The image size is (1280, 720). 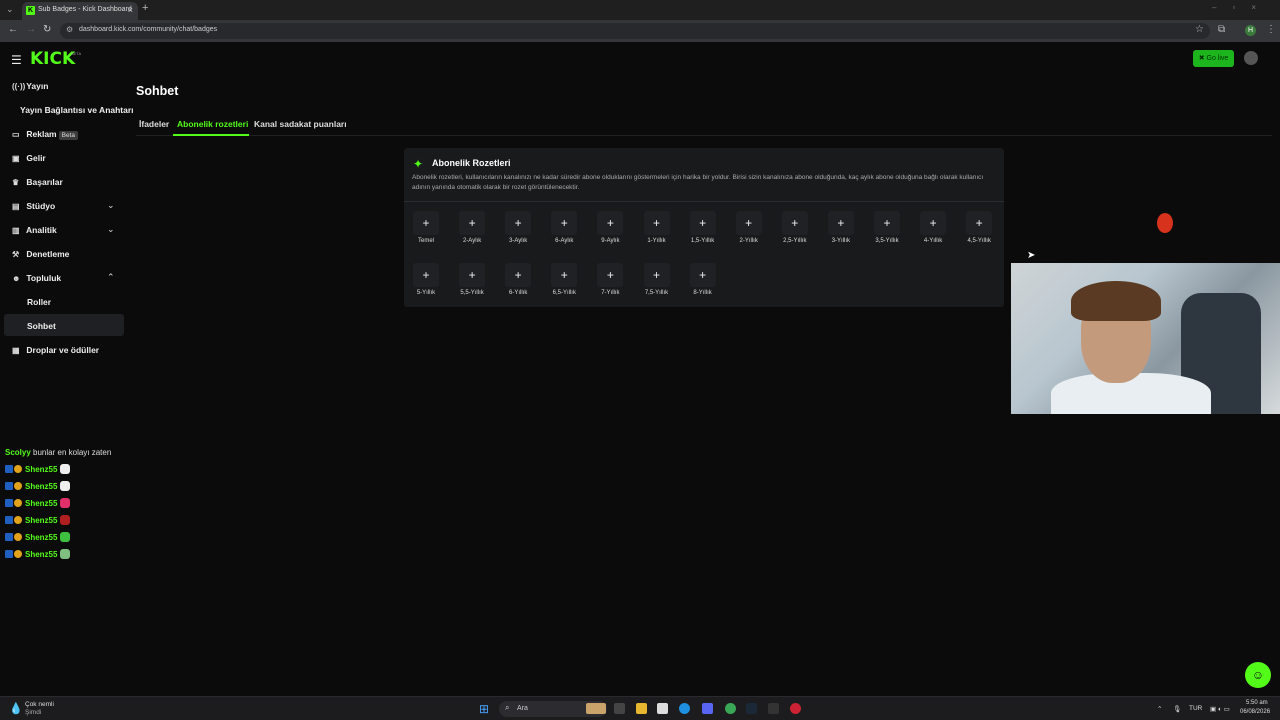 I want to click on sub-badge-icon, so click(x=18, y=503).